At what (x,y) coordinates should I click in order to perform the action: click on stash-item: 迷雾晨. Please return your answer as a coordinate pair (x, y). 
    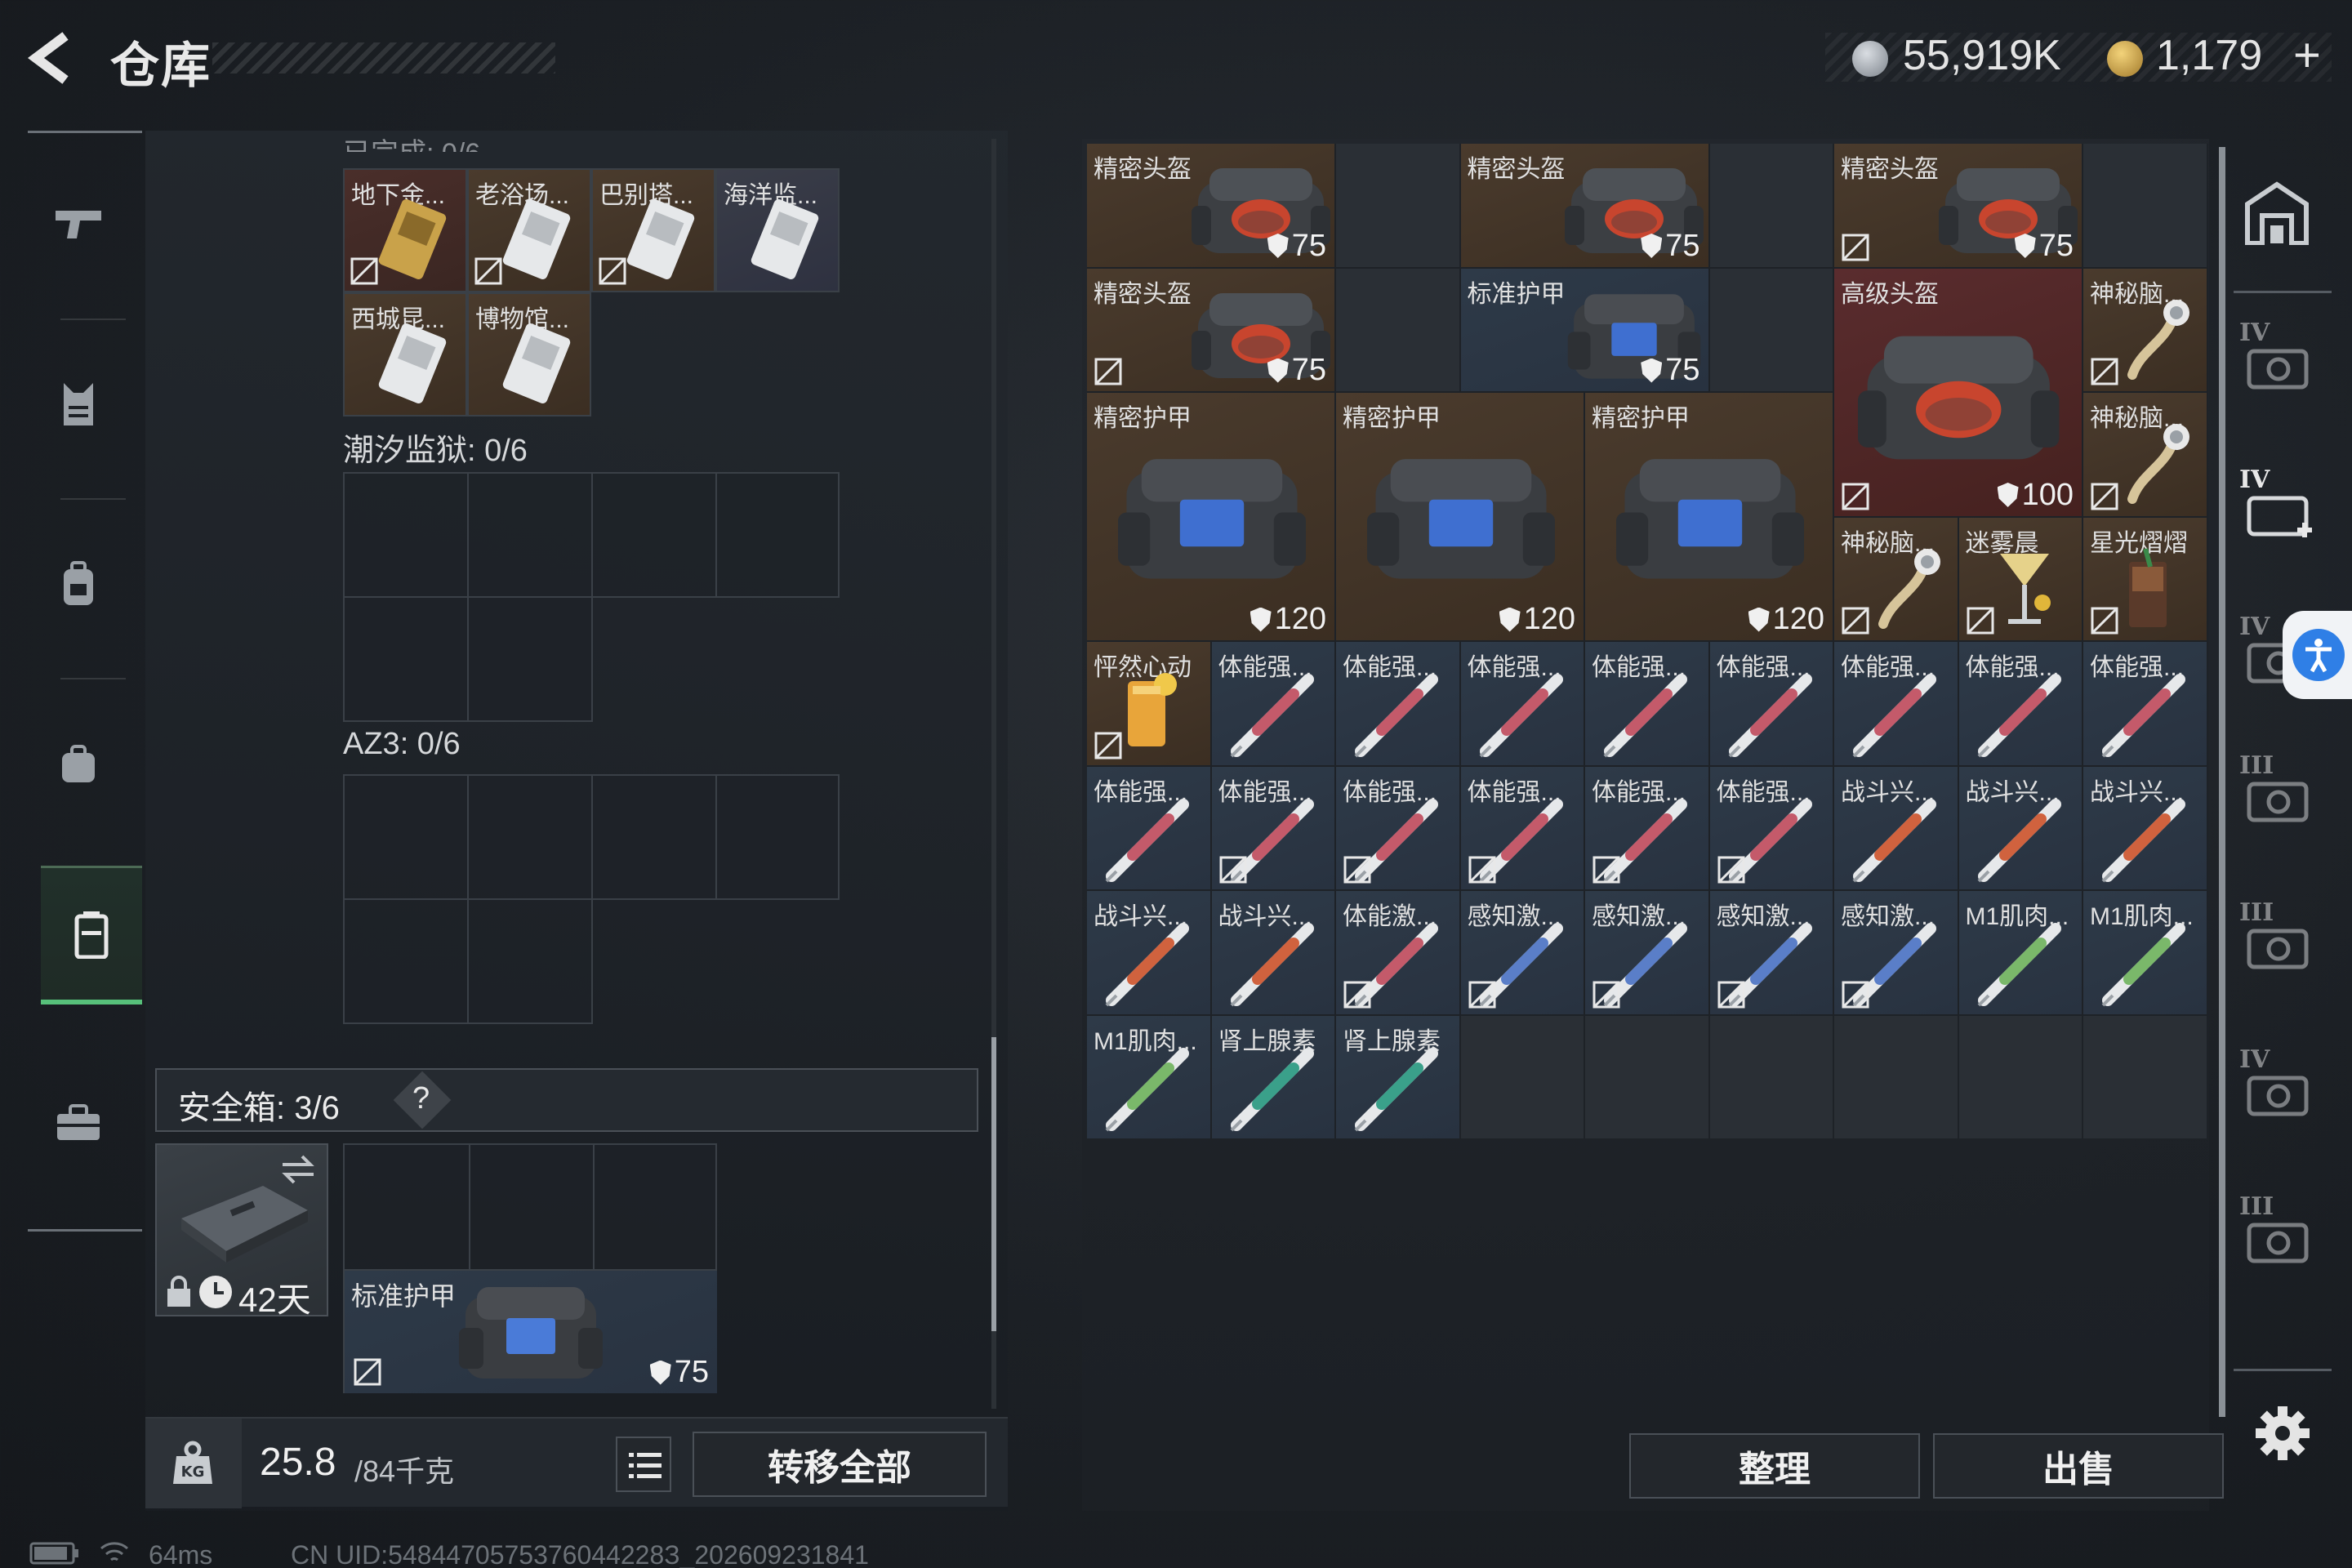
    Looking at the image, I should click on (2020, 579).